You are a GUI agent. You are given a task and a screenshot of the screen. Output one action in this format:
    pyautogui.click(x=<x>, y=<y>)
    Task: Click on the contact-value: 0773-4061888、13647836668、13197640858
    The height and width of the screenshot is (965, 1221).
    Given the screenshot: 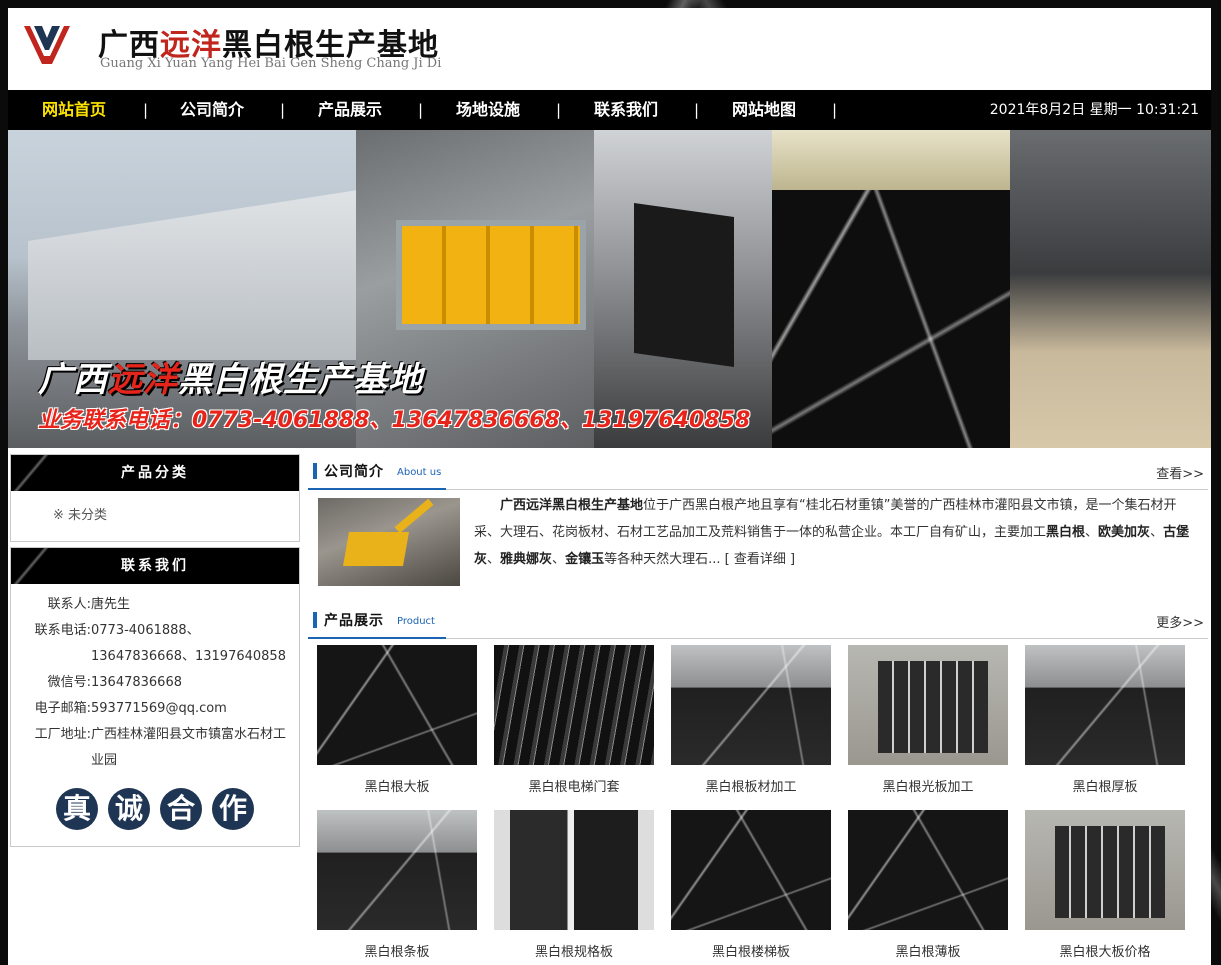 What is the action you would take?
    pyautogui.click(x=188, y=643)
    